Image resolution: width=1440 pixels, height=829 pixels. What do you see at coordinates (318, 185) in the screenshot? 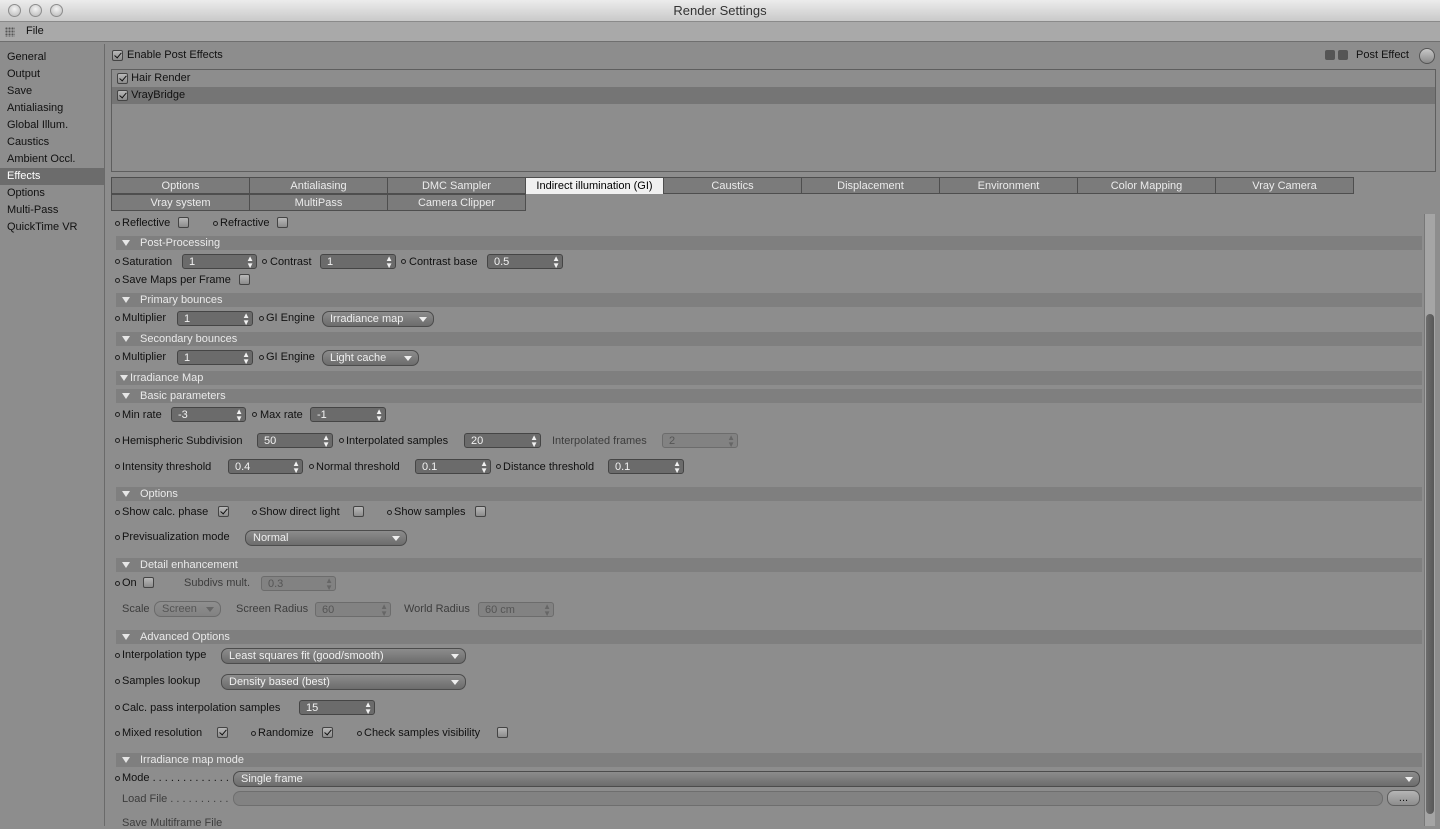
I see `tab-antialiasing: Antialiasing` at bounding box center [318, 185].